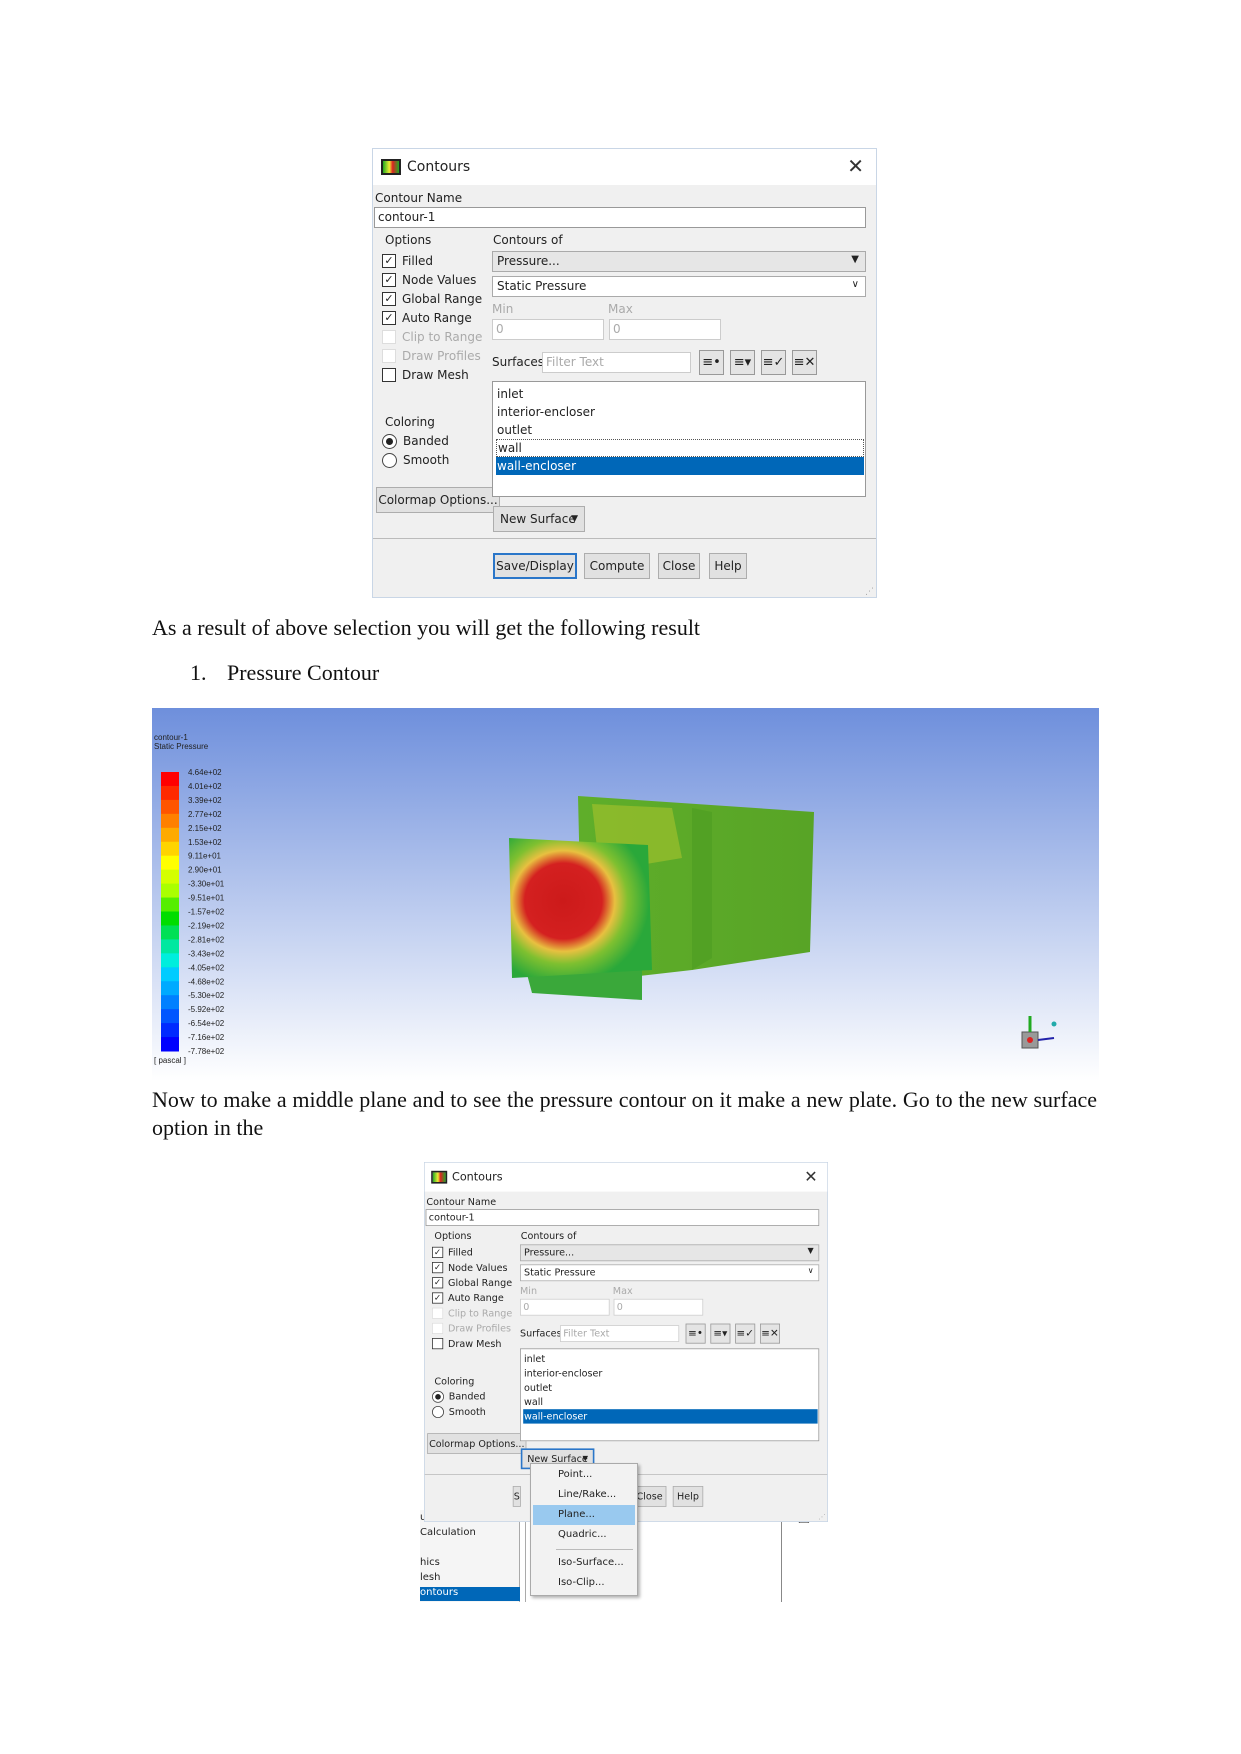 The image size is (1241, 1754). Describe the element at coordinates (624, 538) in the screenshot. I see `divider` at that location.